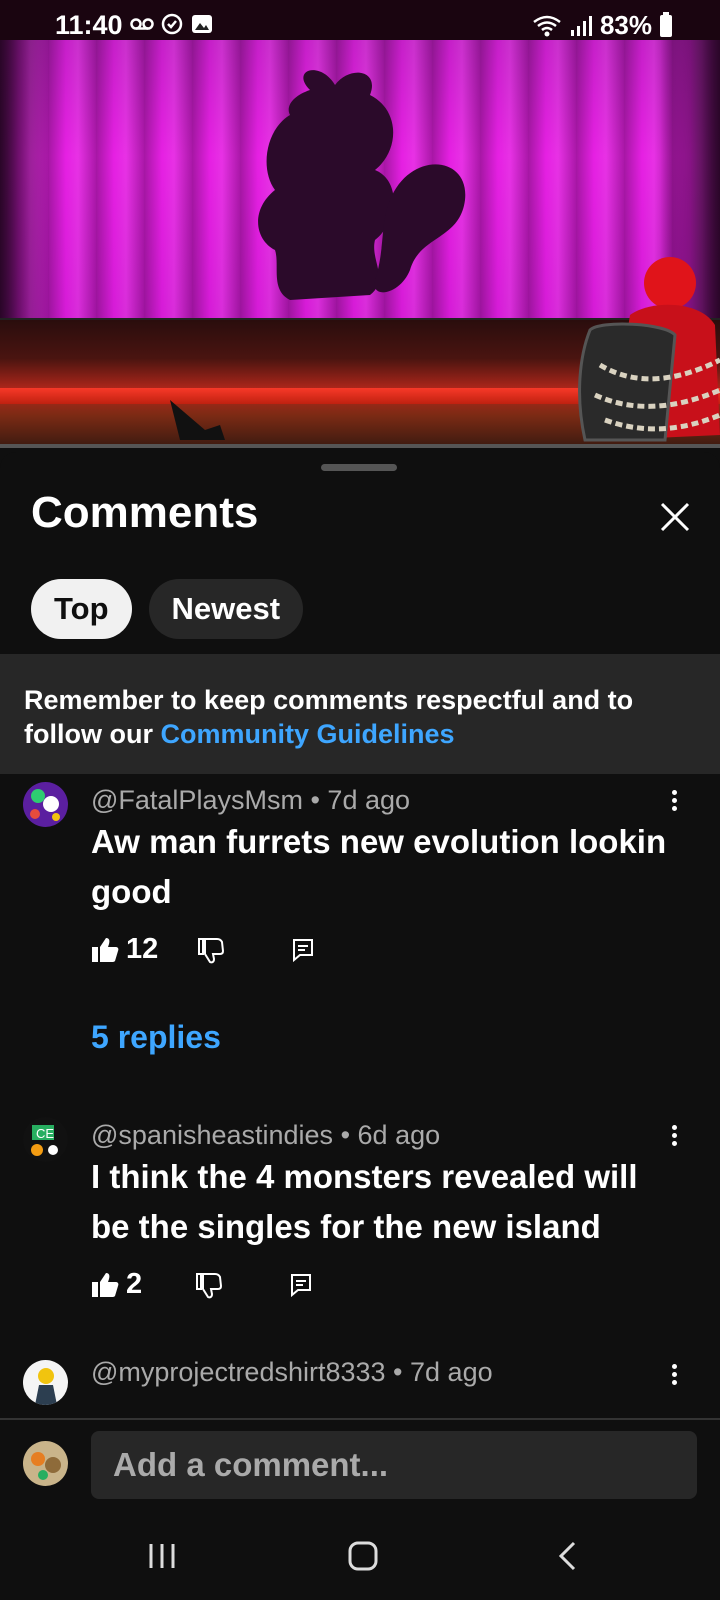  I want to click on curtain-shadow-left, so click(25, 185).